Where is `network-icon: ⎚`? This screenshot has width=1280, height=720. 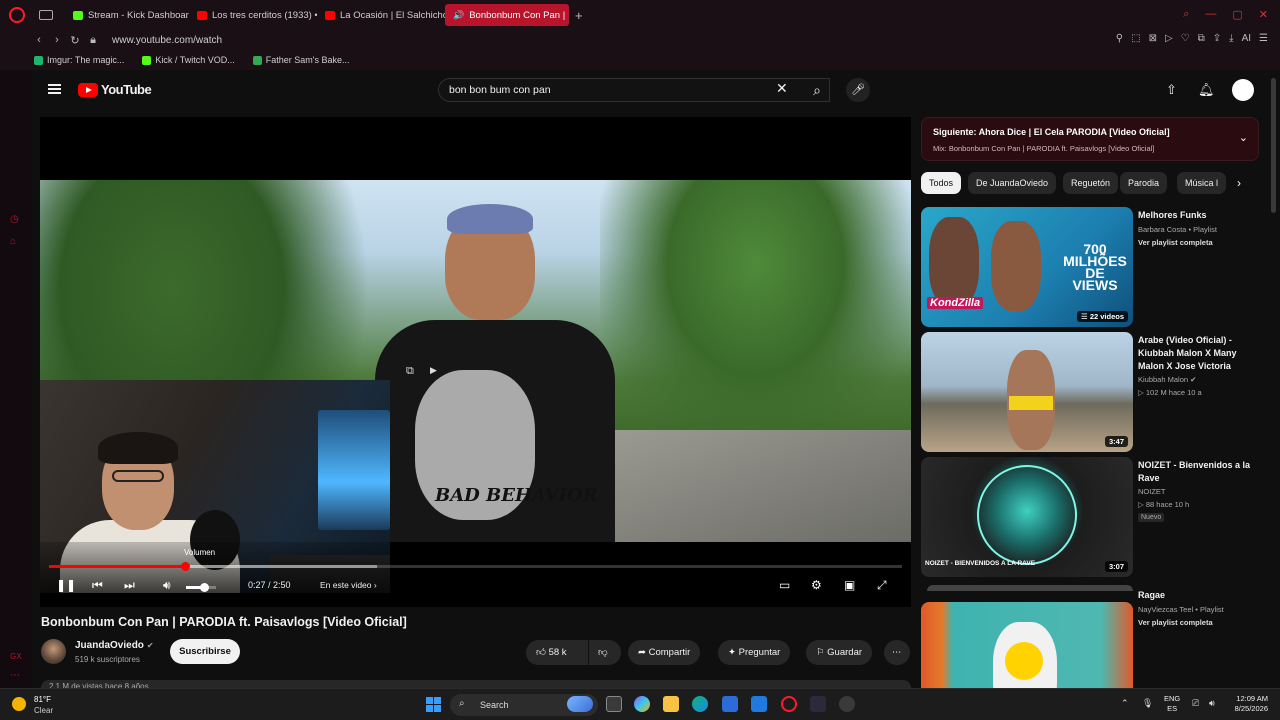 network-icon: ⎚ is located at coordinates (1195, 703).